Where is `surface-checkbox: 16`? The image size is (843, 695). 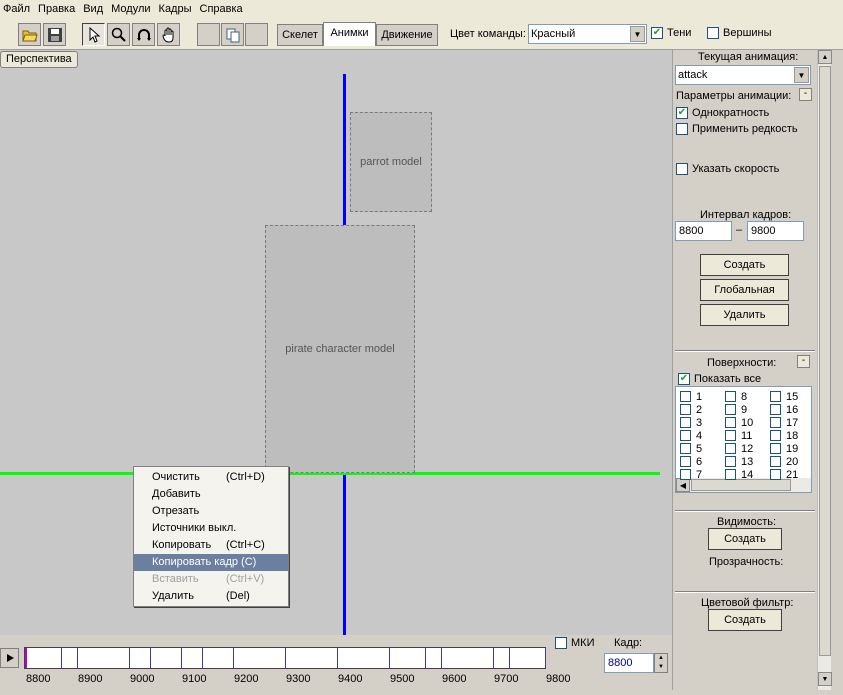
surface-checkbox: 16 is located at coordinates (784, 409).